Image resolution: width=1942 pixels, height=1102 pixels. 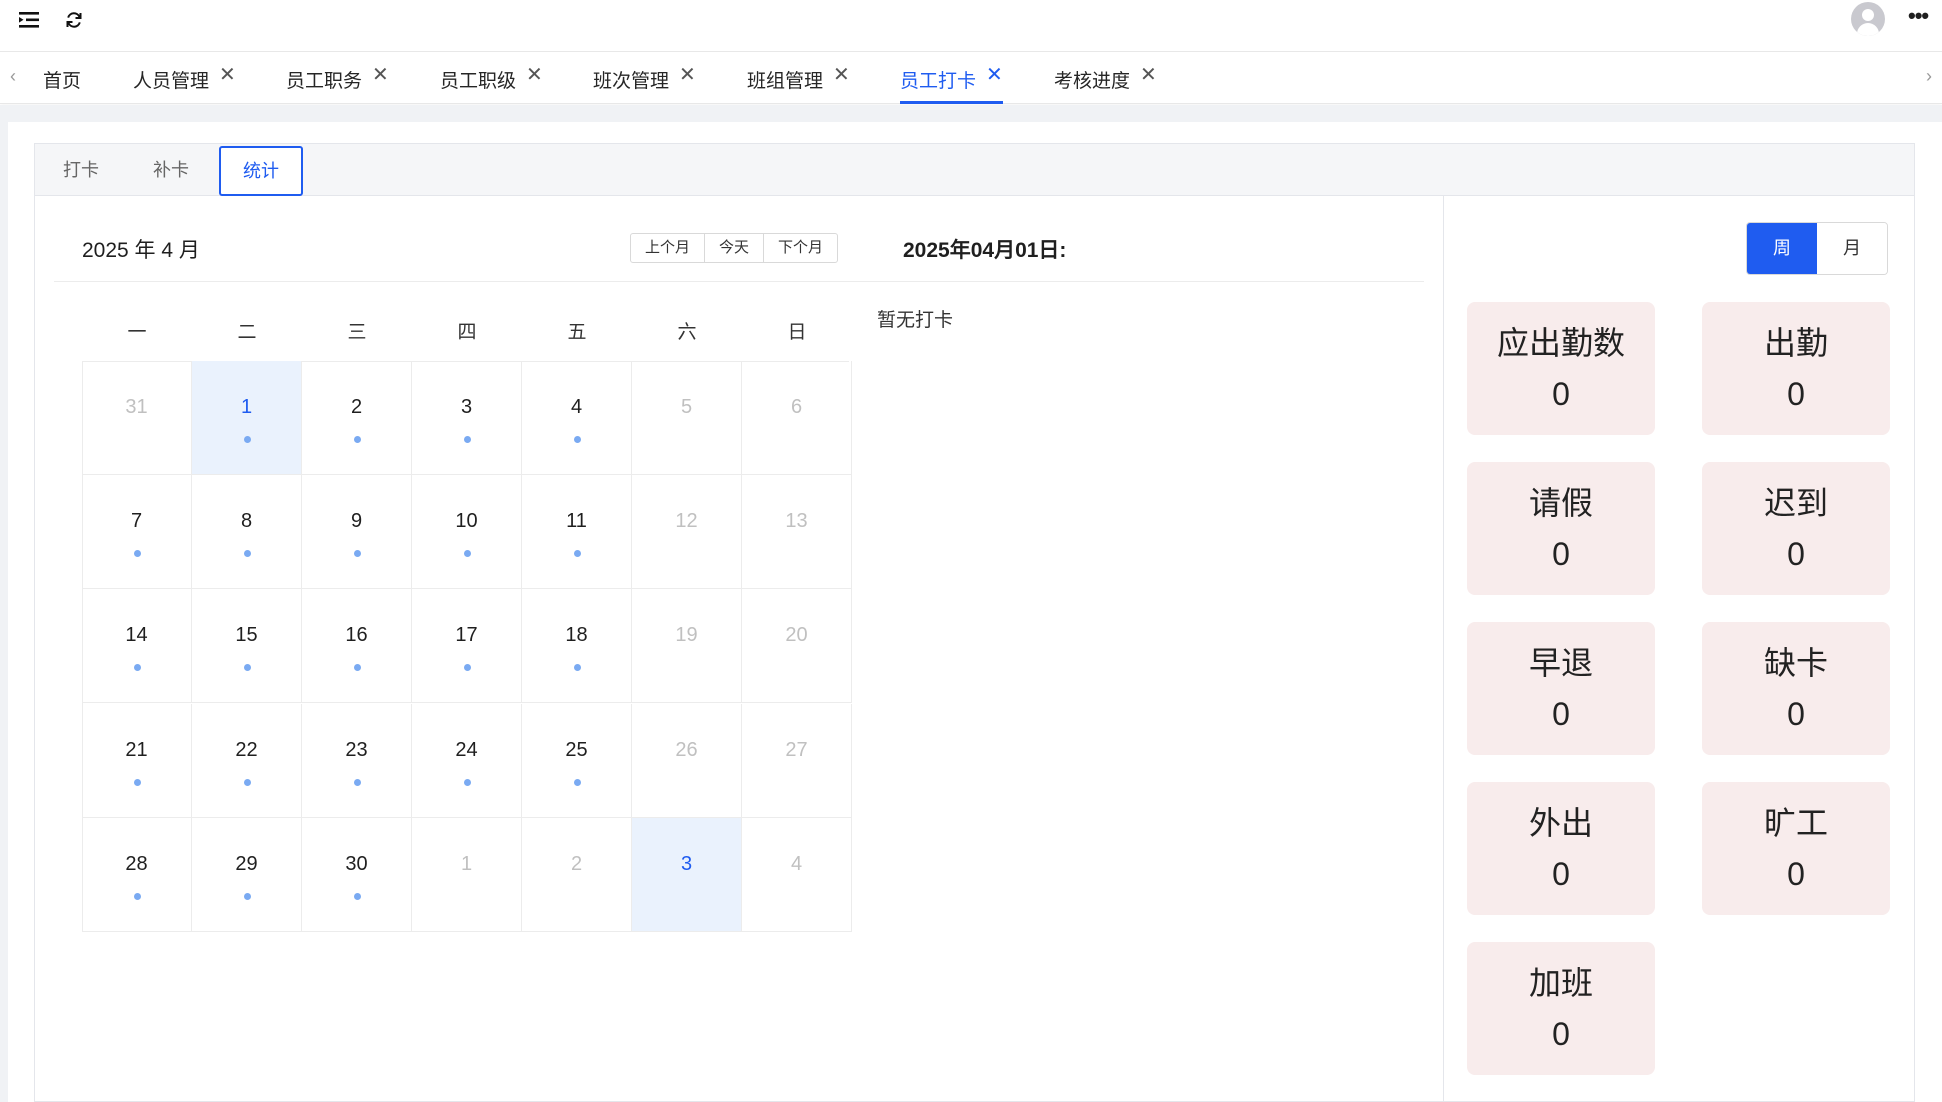 I want to click on stat-label: 迟到, so click(x=1795, y=503).